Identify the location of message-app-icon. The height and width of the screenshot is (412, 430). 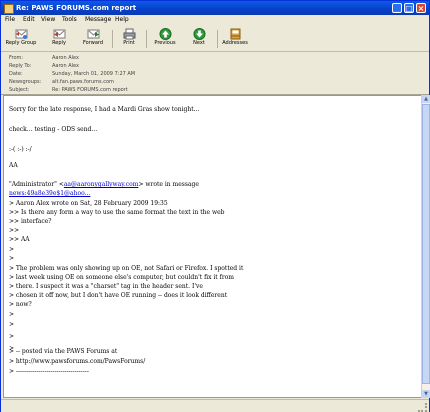
(9, 9).